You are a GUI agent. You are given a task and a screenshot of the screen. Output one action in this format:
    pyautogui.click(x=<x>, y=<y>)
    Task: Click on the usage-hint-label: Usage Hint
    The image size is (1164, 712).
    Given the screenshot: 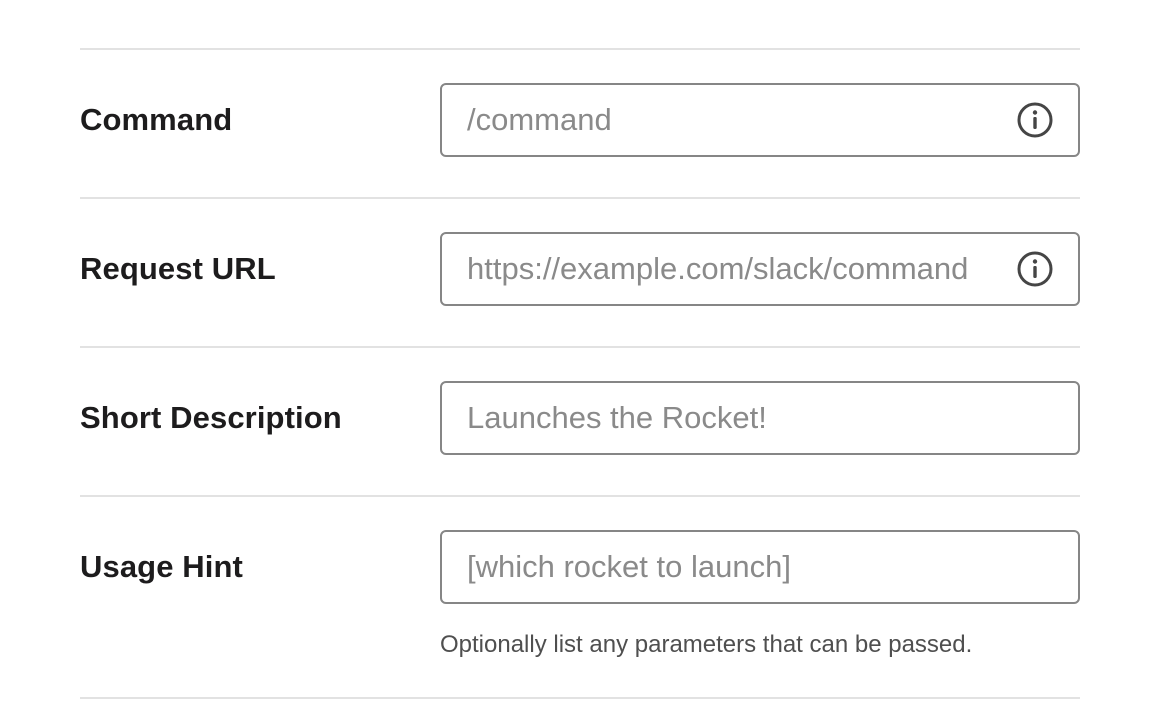 What is the action you would take?
    pyautogui.click(x=161, y=566)
    